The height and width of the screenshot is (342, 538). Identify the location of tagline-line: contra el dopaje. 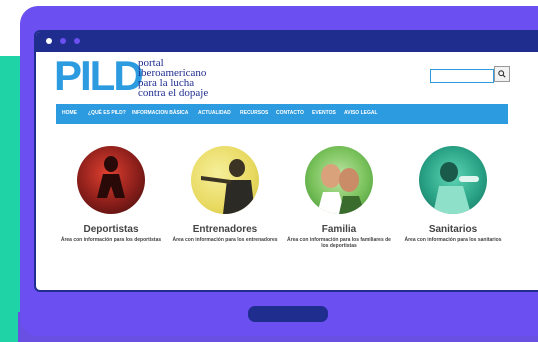
(173, 93).